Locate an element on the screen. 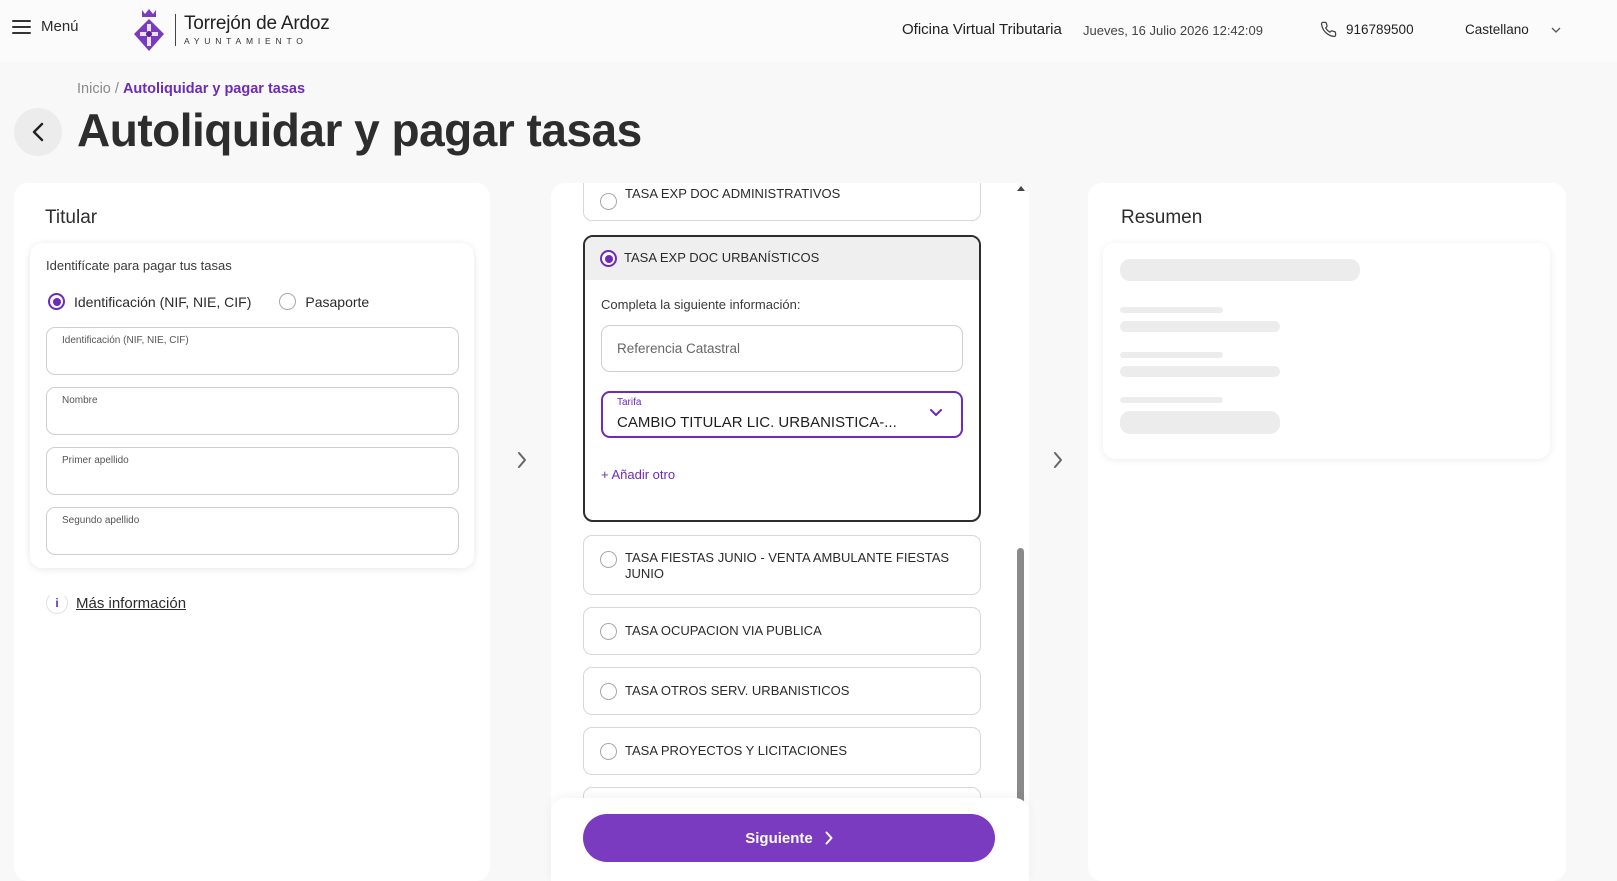 Image resolution: width=1617 pixels, height=881 pixels. nombre-field-label: Nombre is located at coordinates (80, 400).